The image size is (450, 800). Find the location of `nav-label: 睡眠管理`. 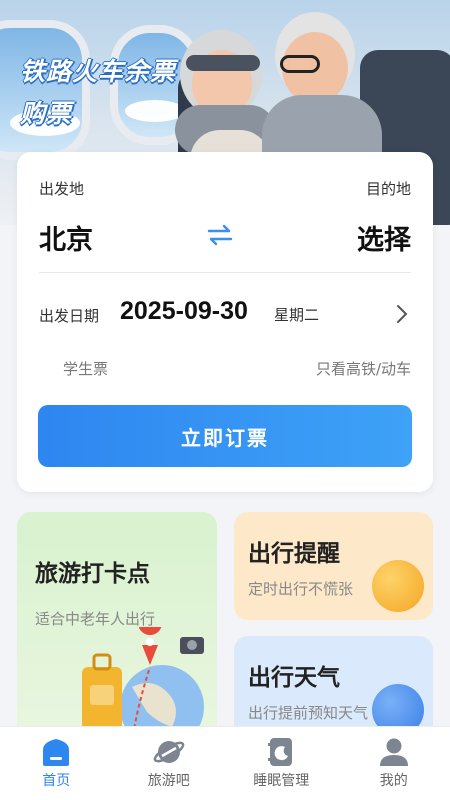

nav-label: 睡眠管理 is located at coordinates (281, 781).